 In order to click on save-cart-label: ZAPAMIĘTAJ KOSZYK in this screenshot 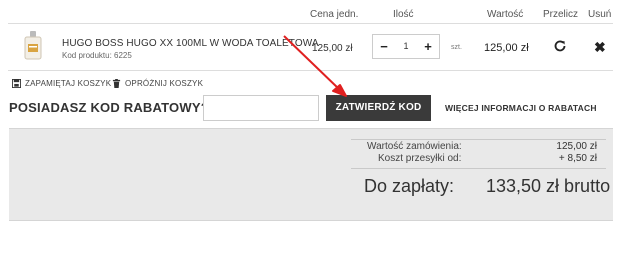, I will do `click(68, 83)`.